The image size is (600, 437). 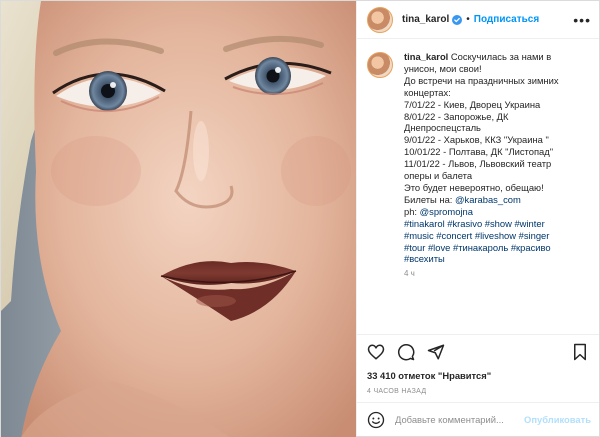 I want to click on more-options-icon: •••, so click(x=582, y=20).